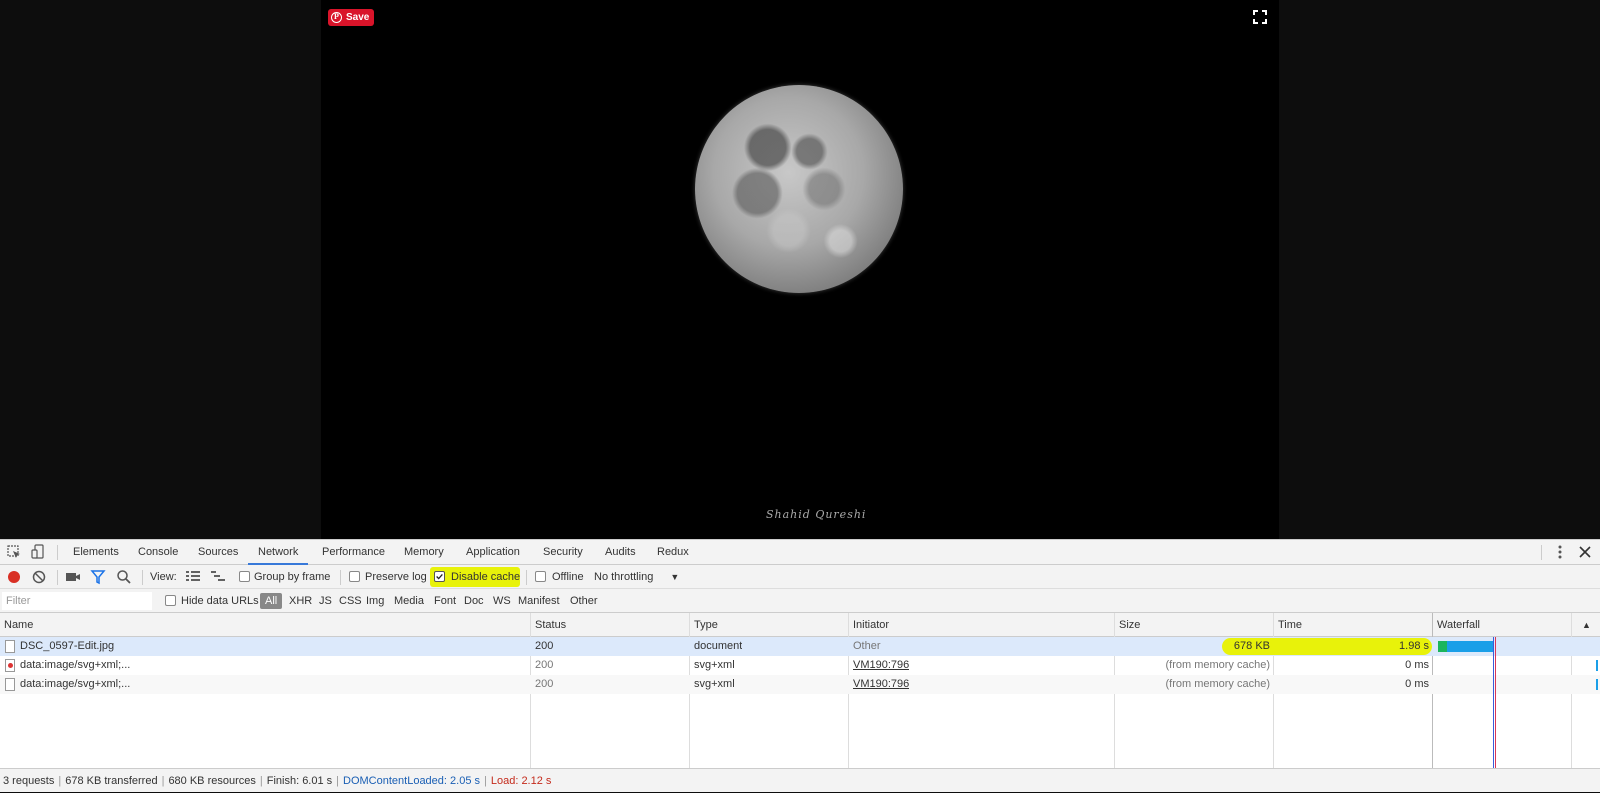 This screenshot has width=1600, height=793. Describe the element at coordinates (474, 601) in the screenshot. I see `filter-type-doc: Doc` at that location.